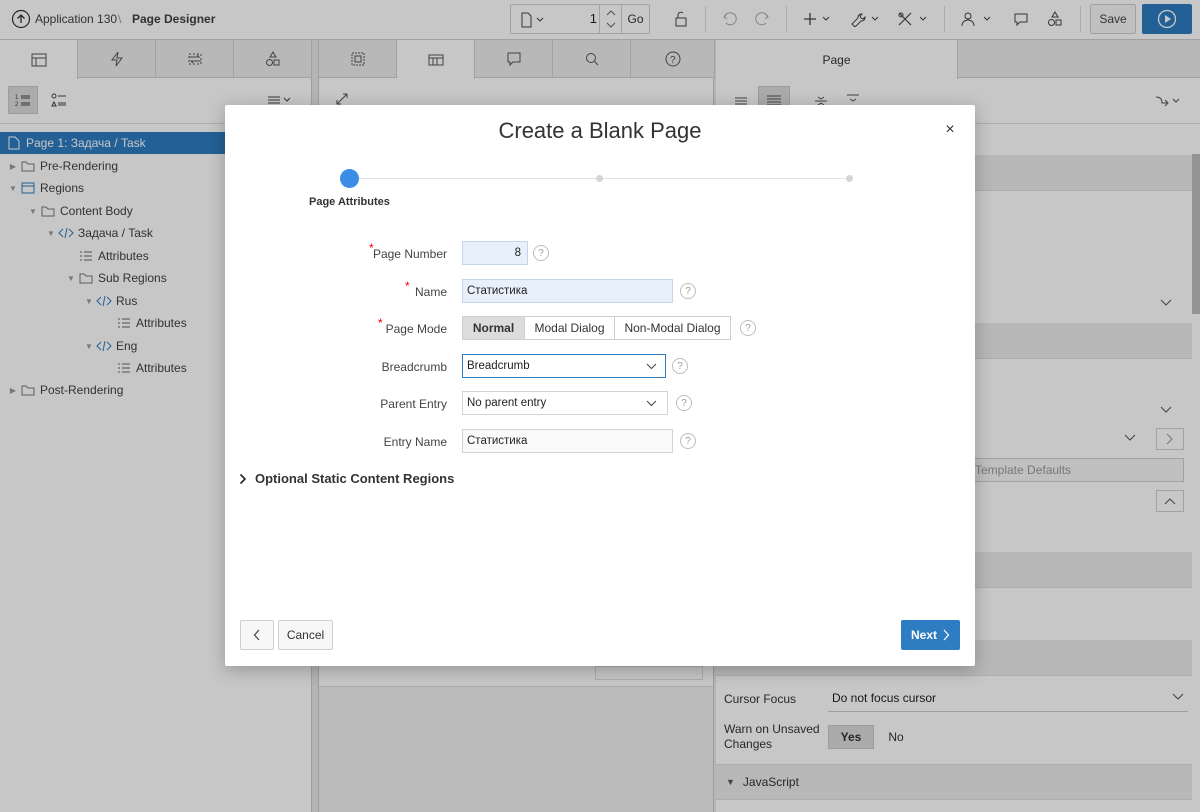 This screenshot has width=1200, height=812. What do you see at coordinates (567, 441) in the screenshot?
I see `entry-name-input: Статистика` at bounding box center [567, 441].